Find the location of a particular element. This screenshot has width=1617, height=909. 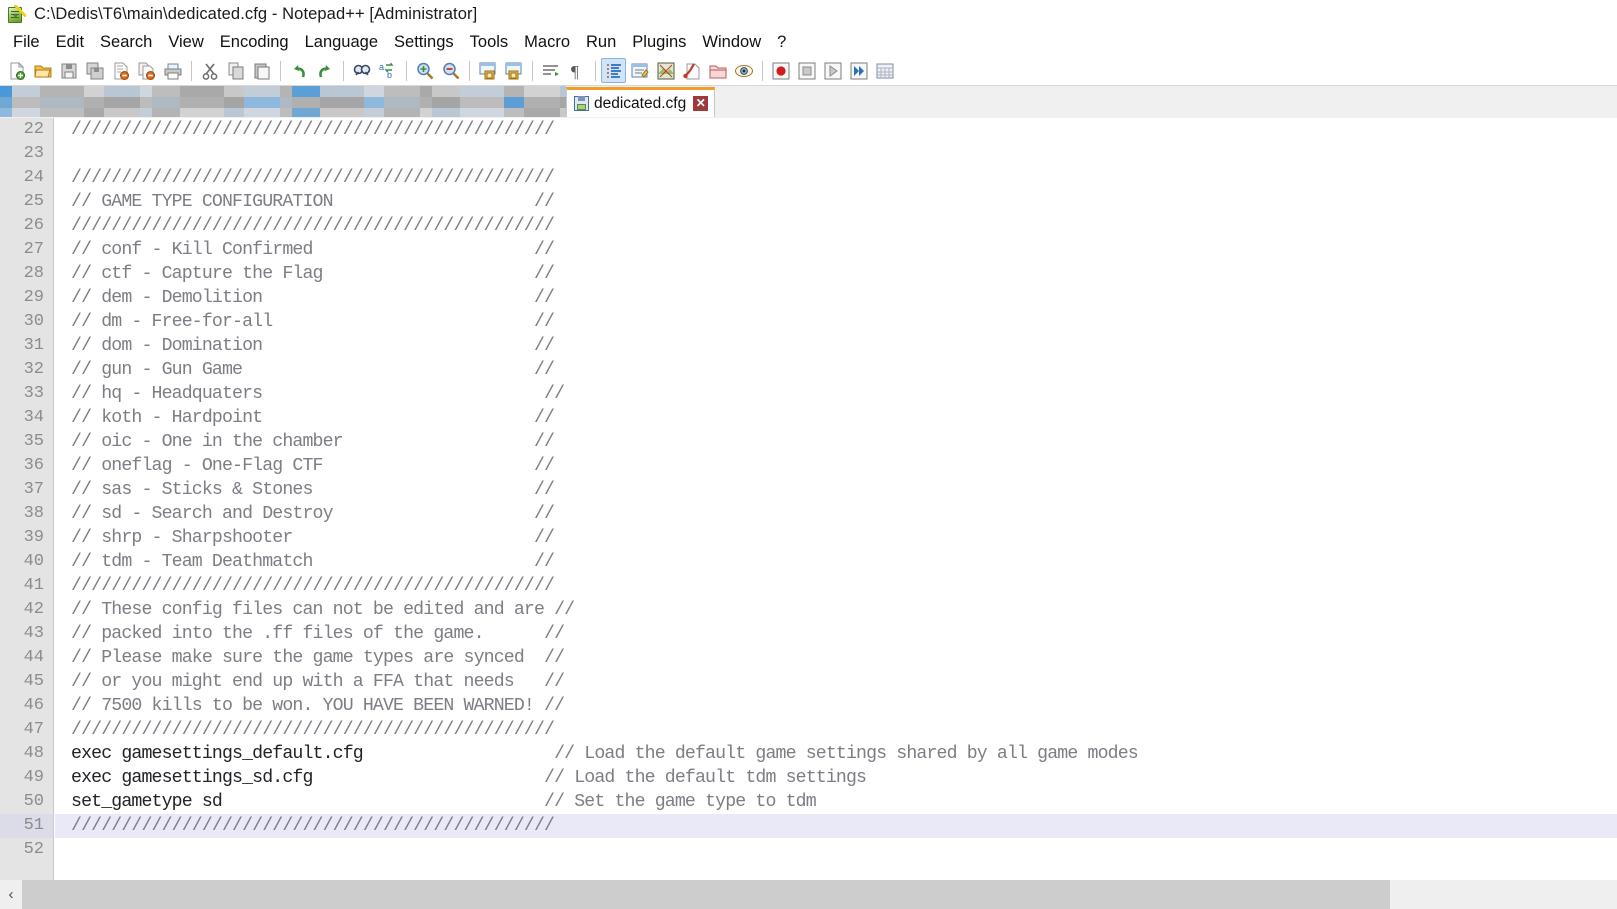

save-all-icon is located at coordinates (94, 70).